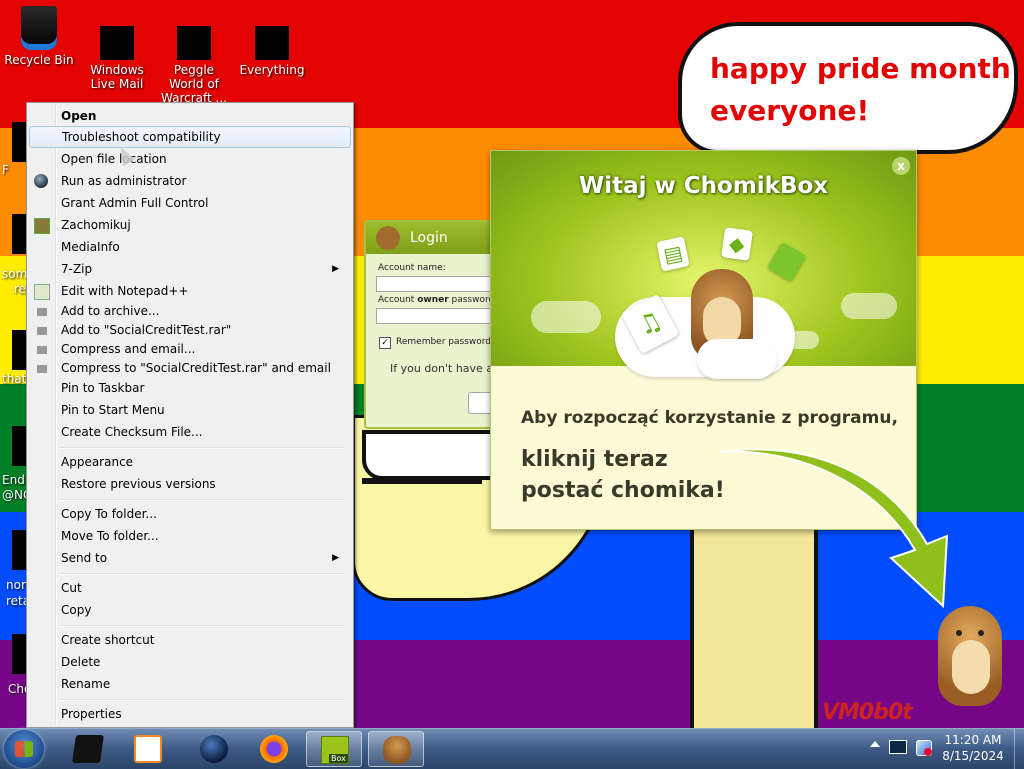  I want to click on menu-item-label: Run as administrator, so click(124, 181).